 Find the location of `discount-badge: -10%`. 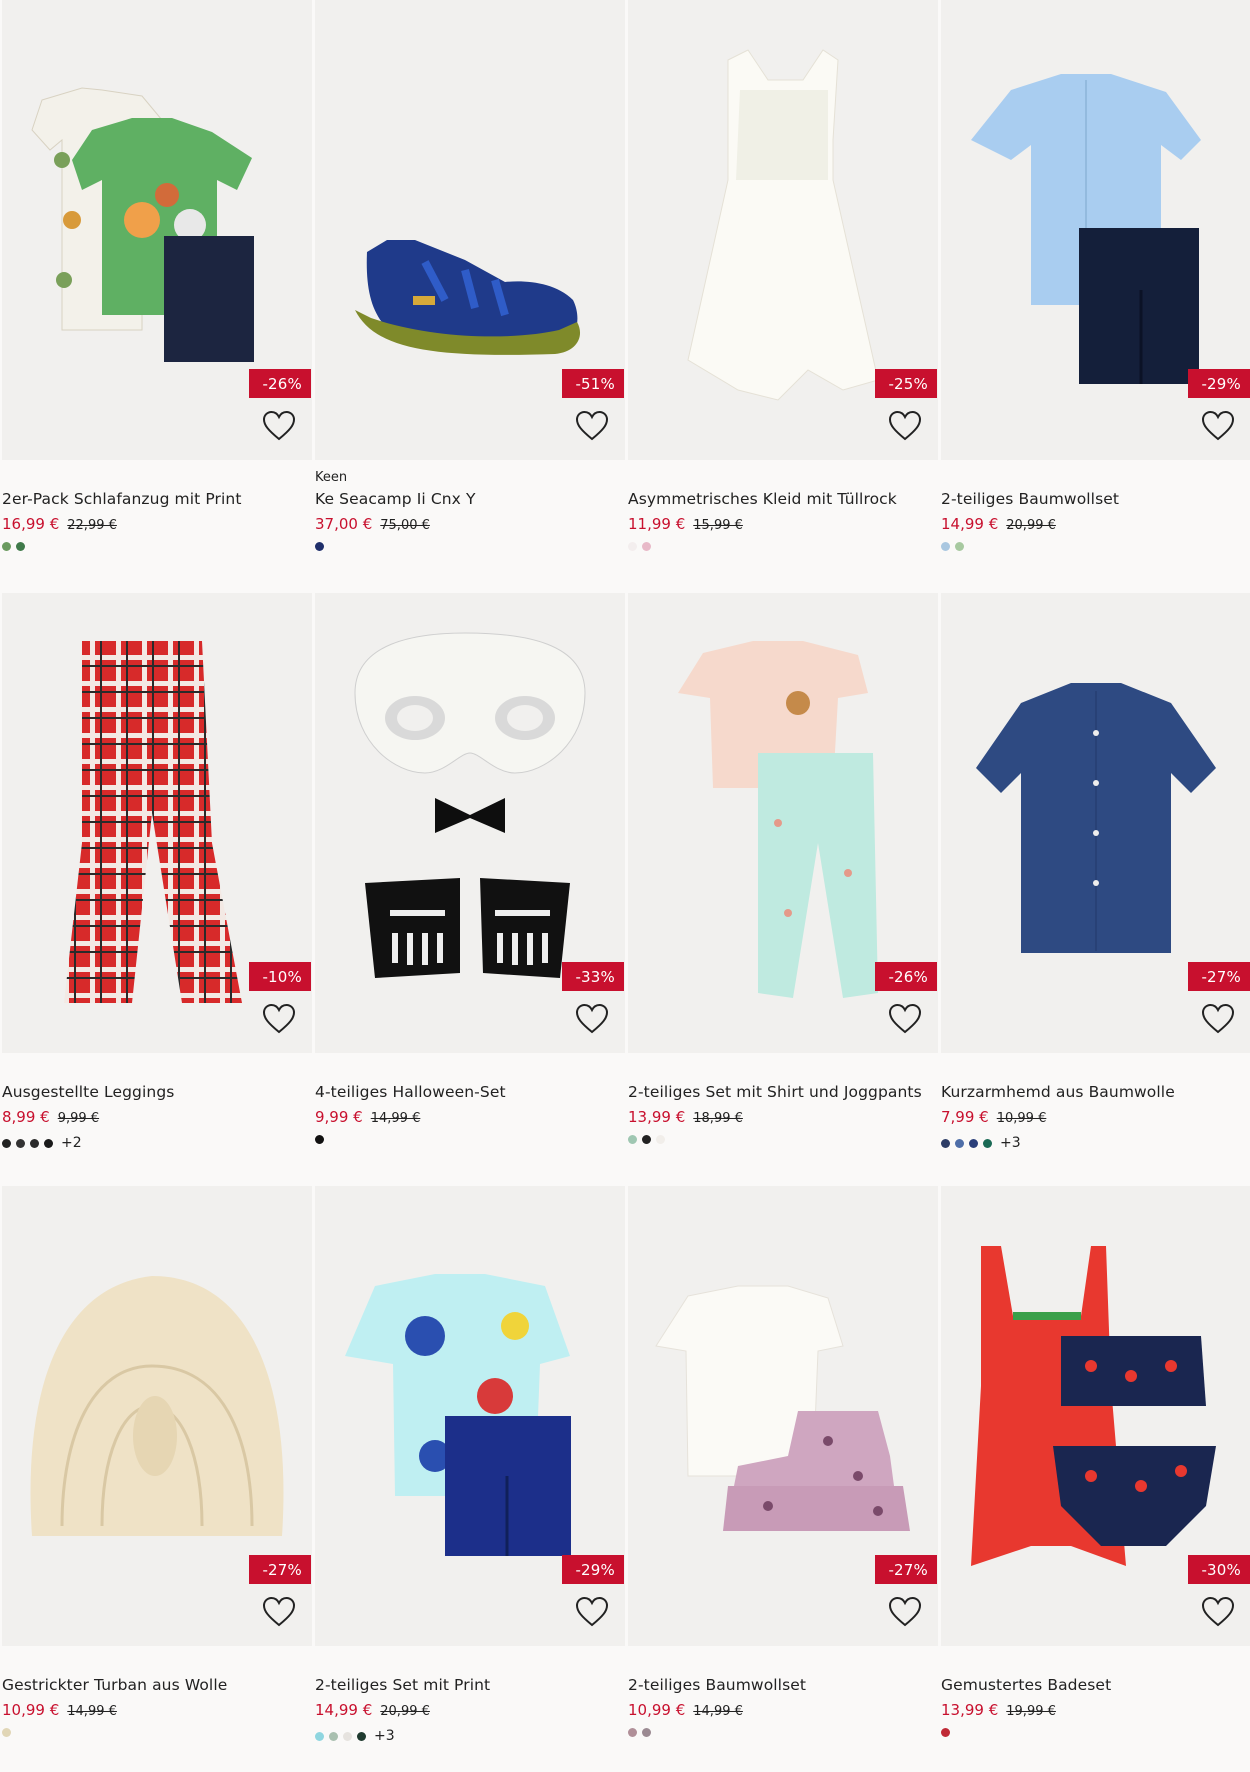

discount-badge: -10% is located at coordinates (280, 976).